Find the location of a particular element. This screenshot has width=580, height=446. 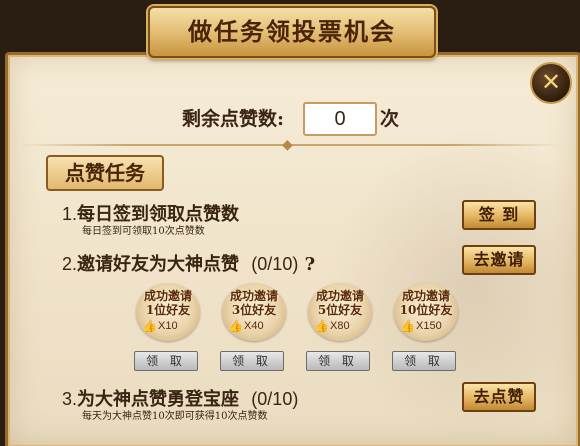

close-icon: ✕ is located at coordinates (551, 82).